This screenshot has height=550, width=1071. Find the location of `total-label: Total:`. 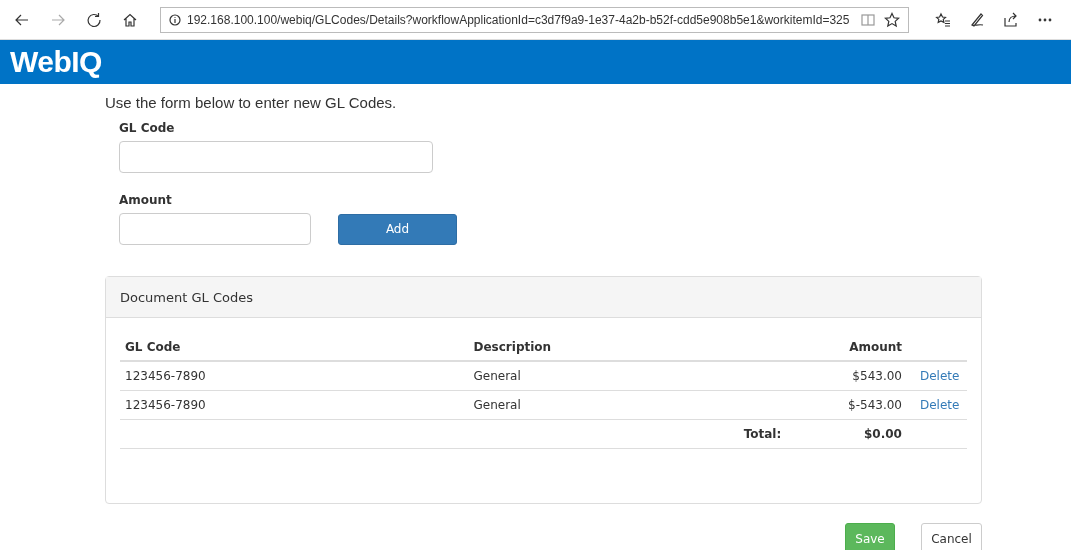

total-label: Total: is located at coordinates (762, 434).